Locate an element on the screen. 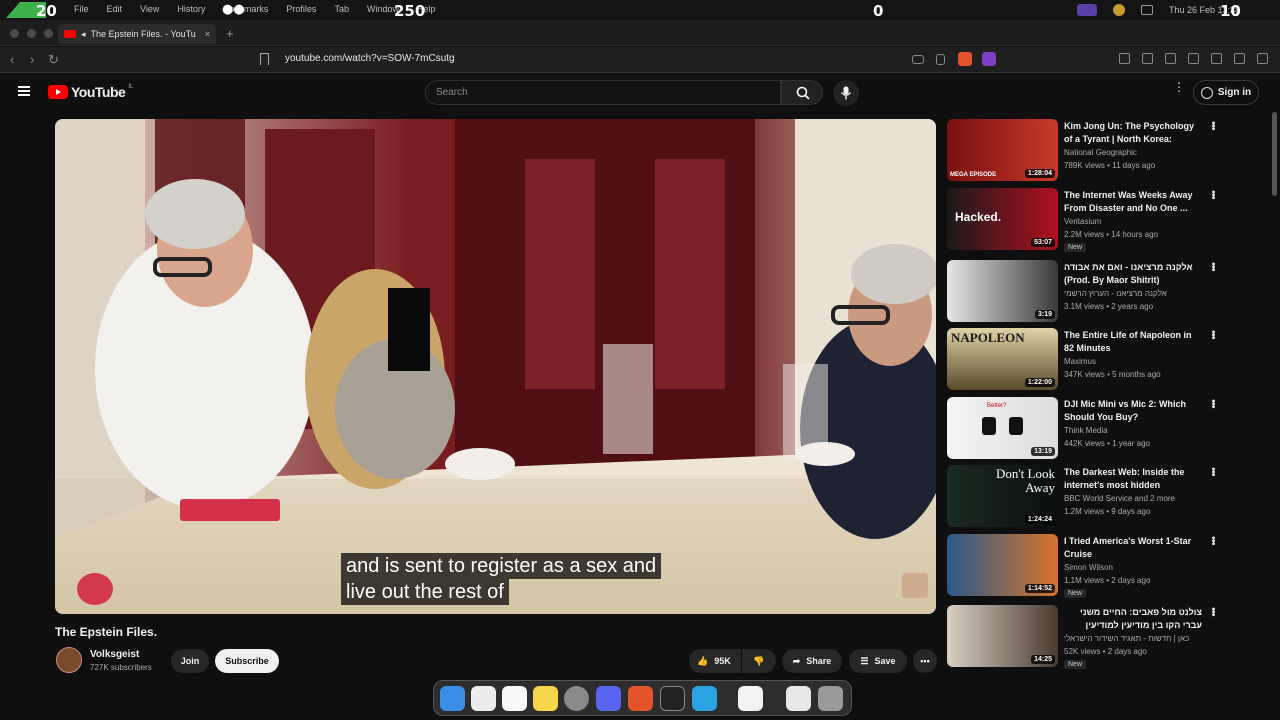  telegram-icon is located at coordinates (704, 698).